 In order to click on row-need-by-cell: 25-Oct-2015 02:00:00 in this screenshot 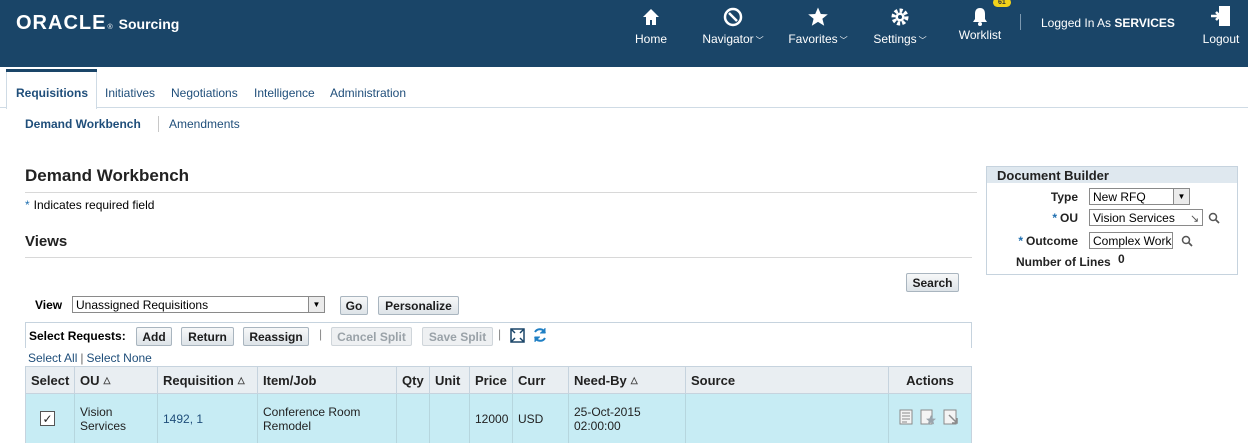, I will do `click(627, 418)`.